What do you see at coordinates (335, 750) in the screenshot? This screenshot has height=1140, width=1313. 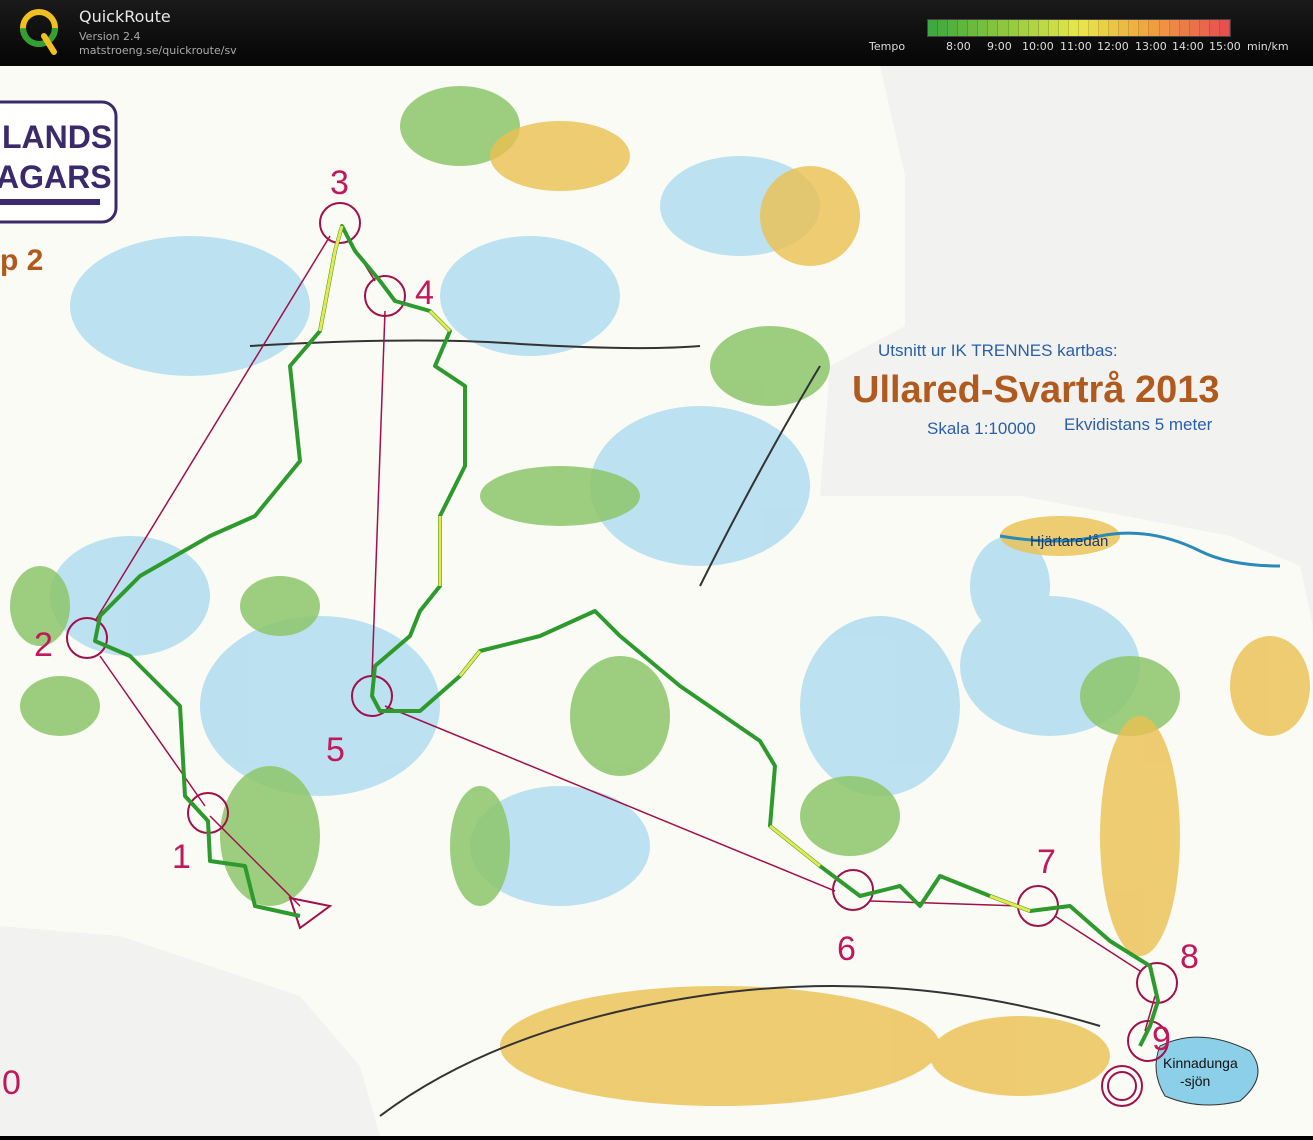 I see `control-number: 5` at bounding box center [335, 750].